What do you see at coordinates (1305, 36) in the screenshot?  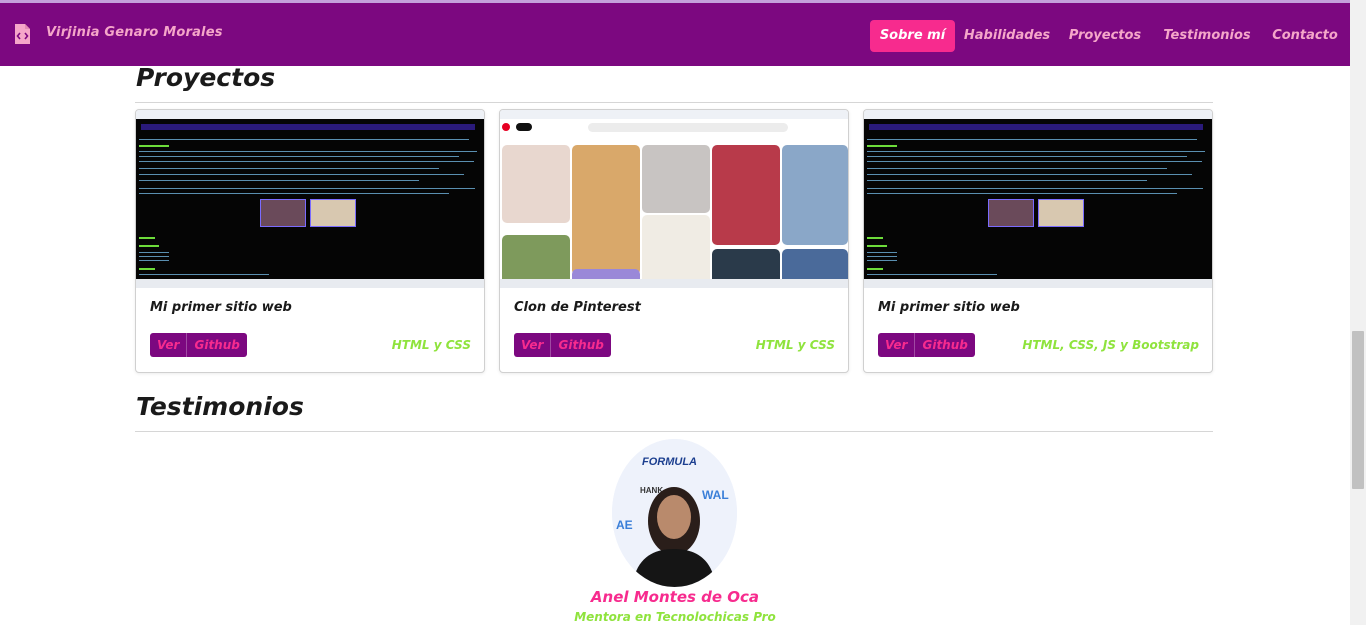 I see `nav-contacto: Contacto` at bounding box center [1305, 36].